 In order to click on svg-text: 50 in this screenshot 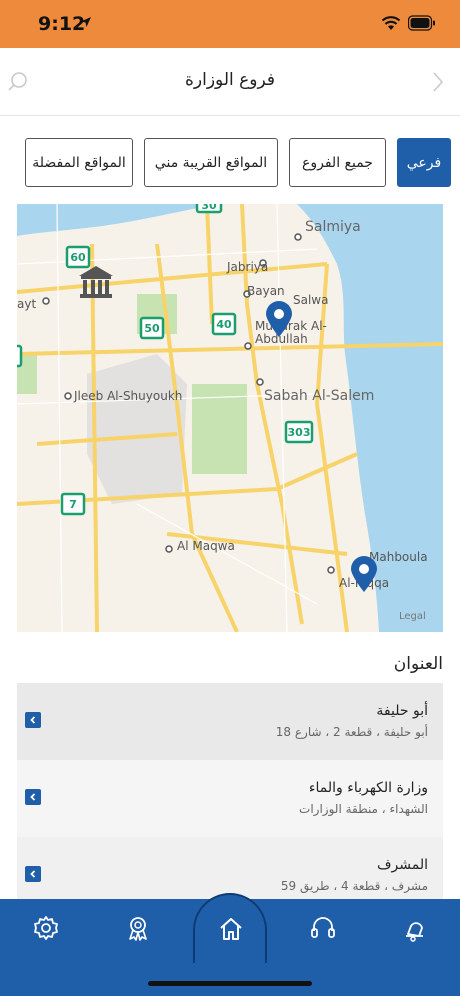, I will do `click(152, 328)`.